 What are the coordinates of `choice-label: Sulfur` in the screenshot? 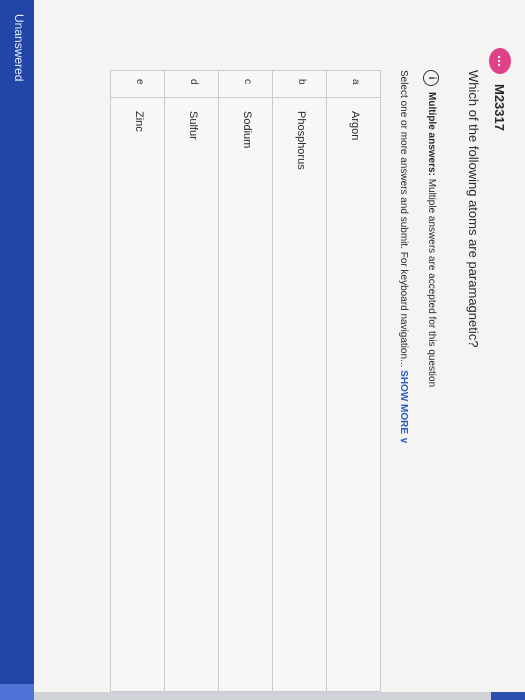 It's located at (193, 125).